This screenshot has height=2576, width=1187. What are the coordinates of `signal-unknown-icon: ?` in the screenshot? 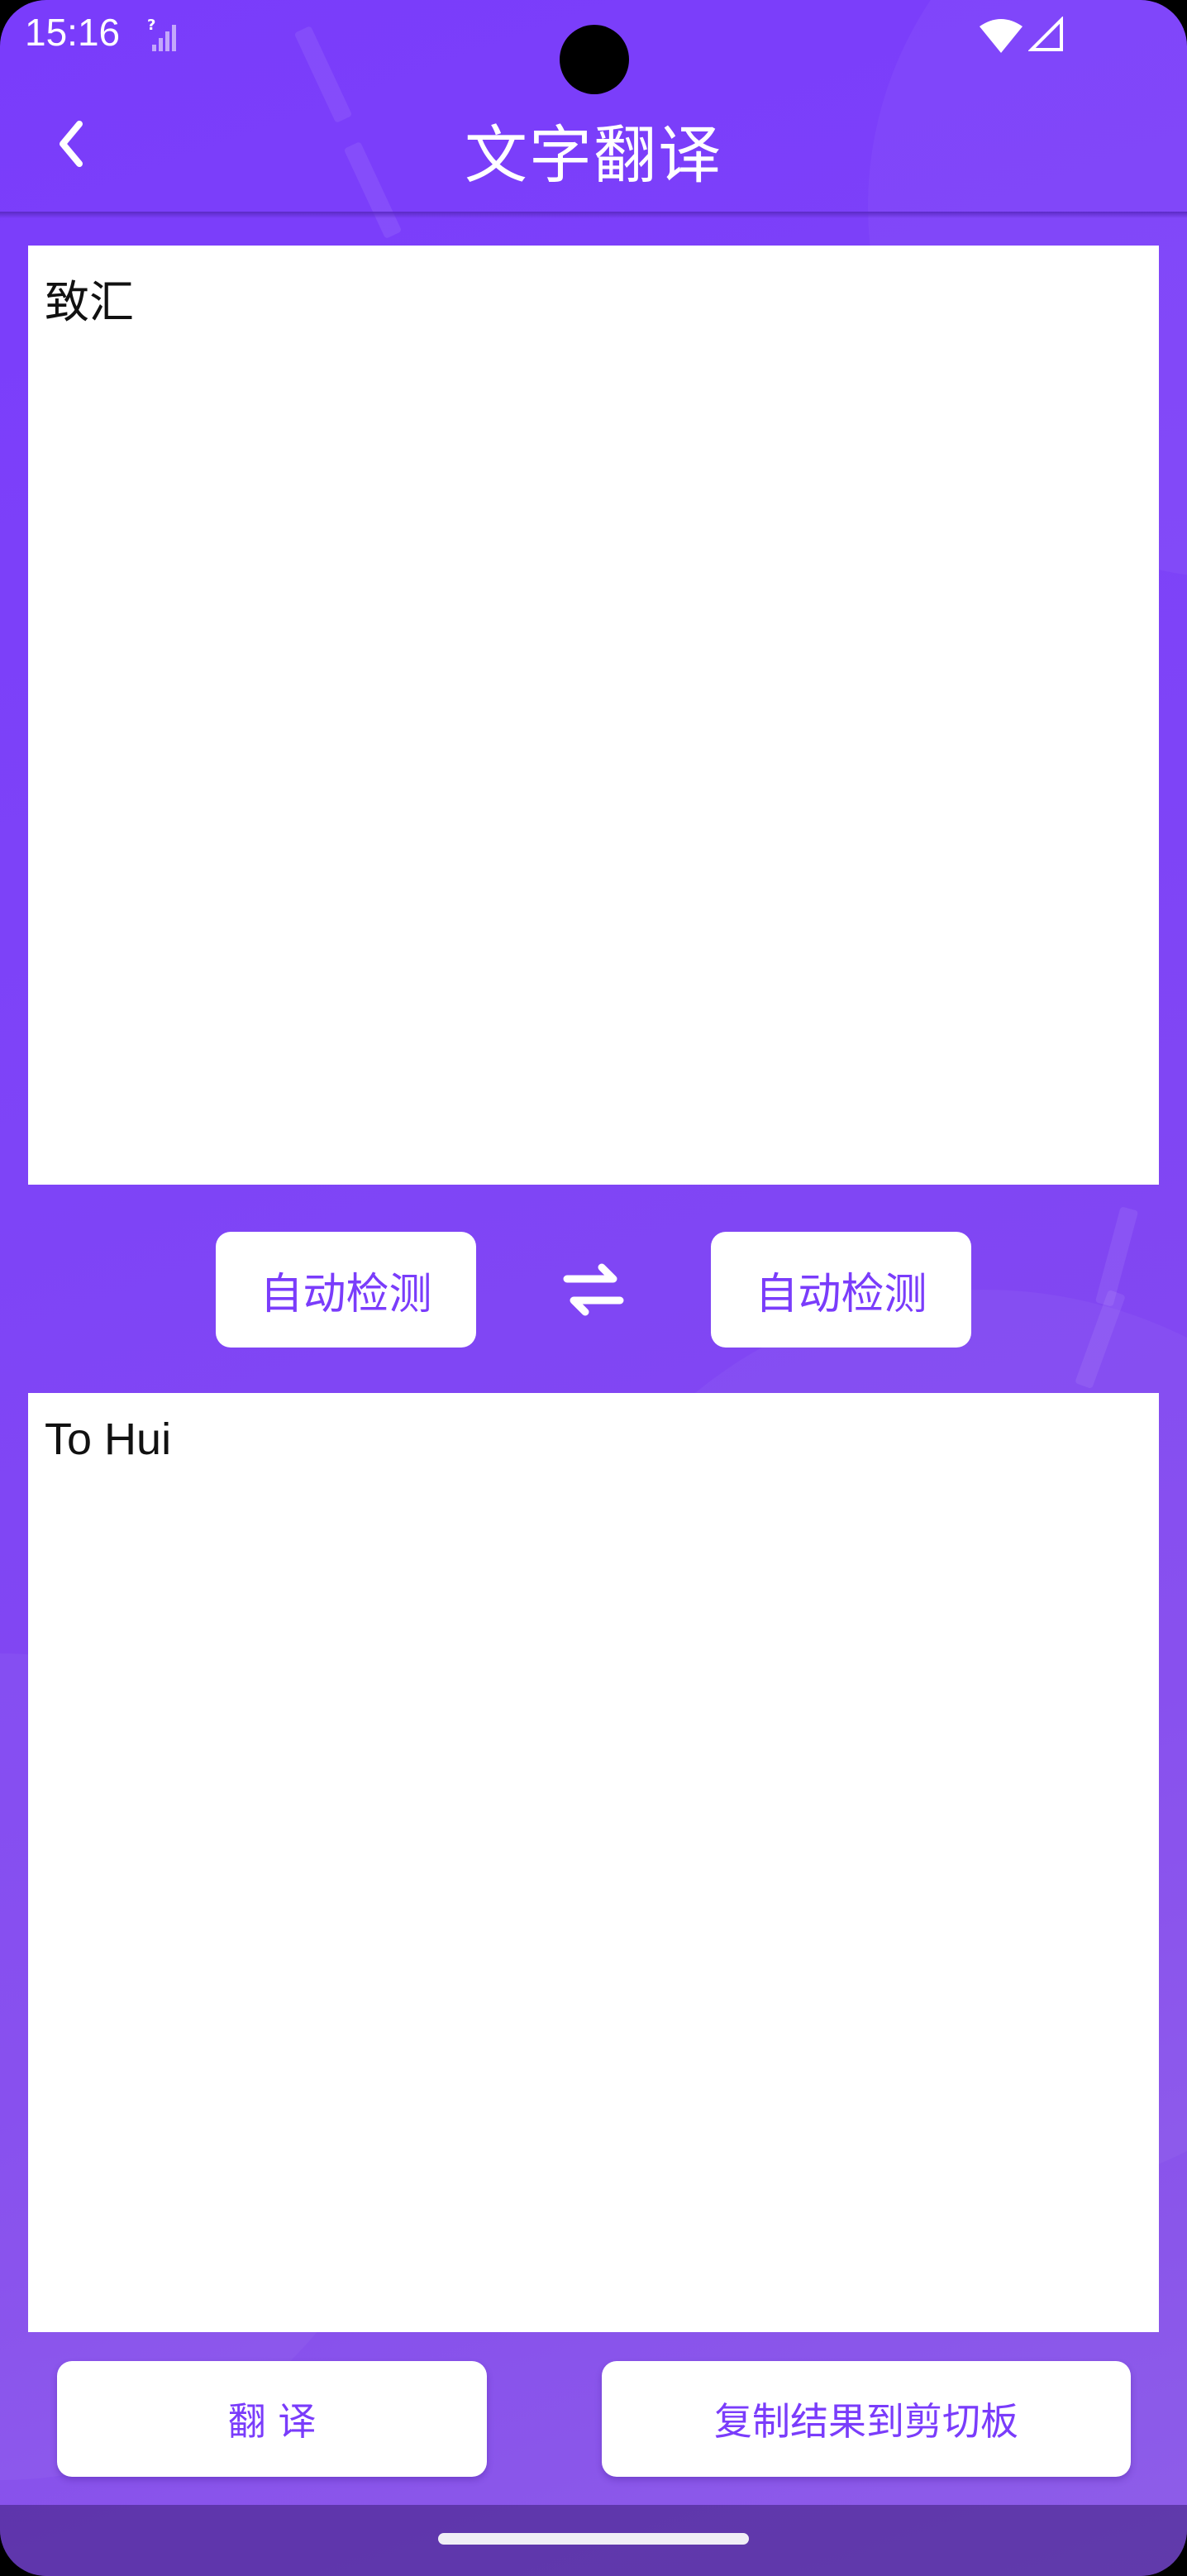 It's located at (161, 34).